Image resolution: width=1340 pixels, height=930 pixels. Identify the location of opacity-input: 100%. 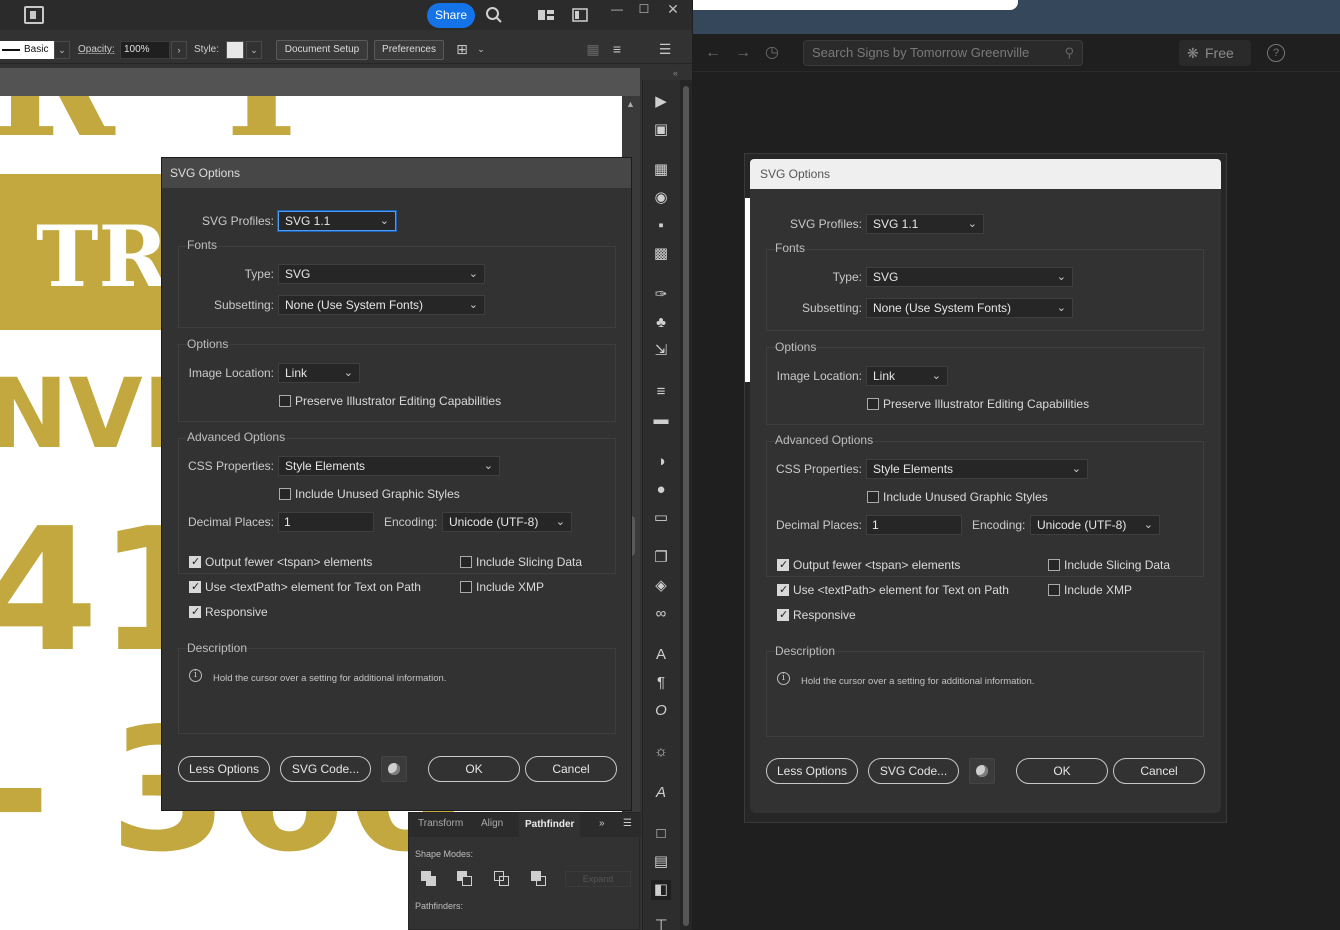
(145, 50).